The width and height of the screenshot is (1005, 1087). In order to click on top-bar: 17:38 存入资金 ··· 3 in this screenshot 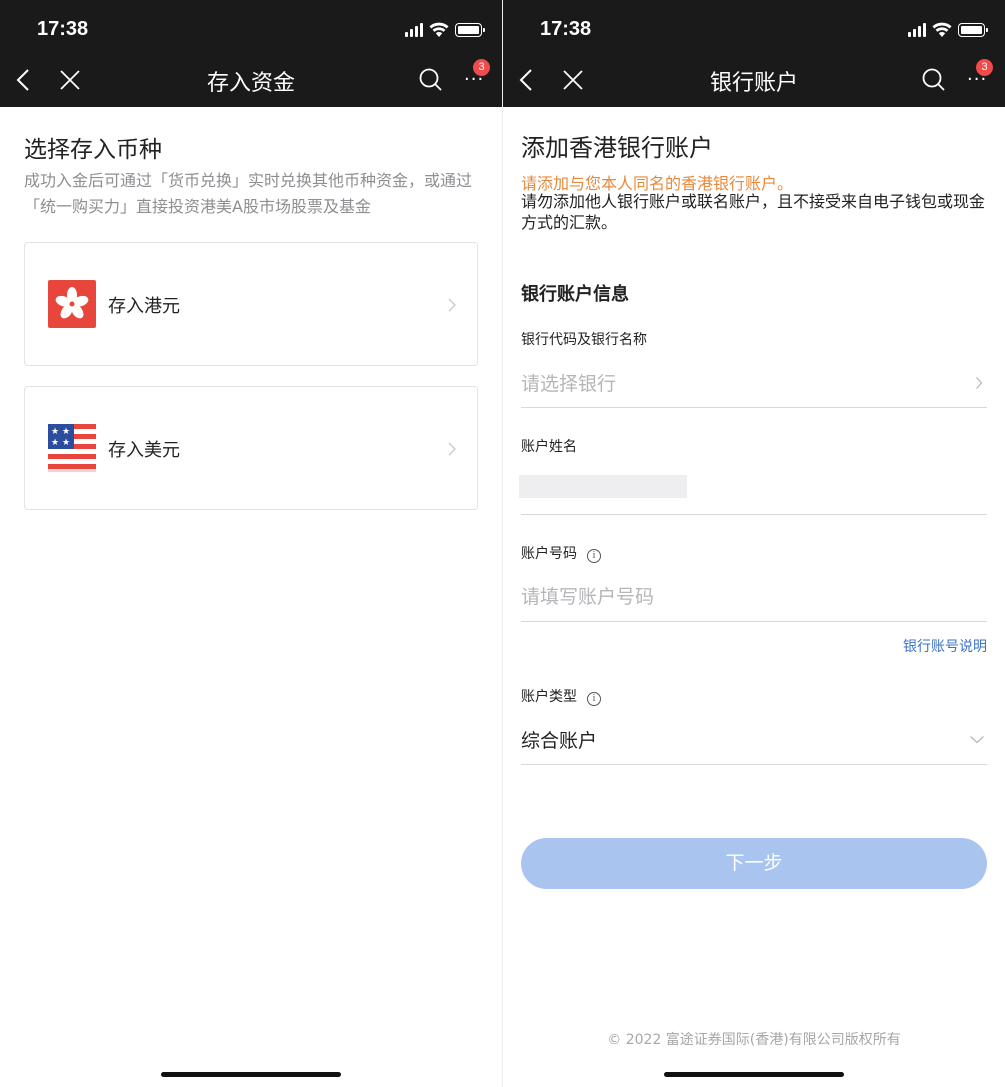, I will do `click(251, 53)`.